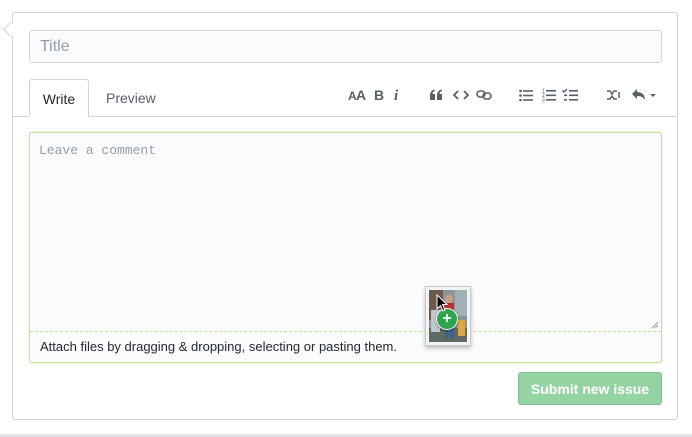  Describe the element at coordinates (526, 95) in the screenshot. I see `bullet-list-icon` at that location.